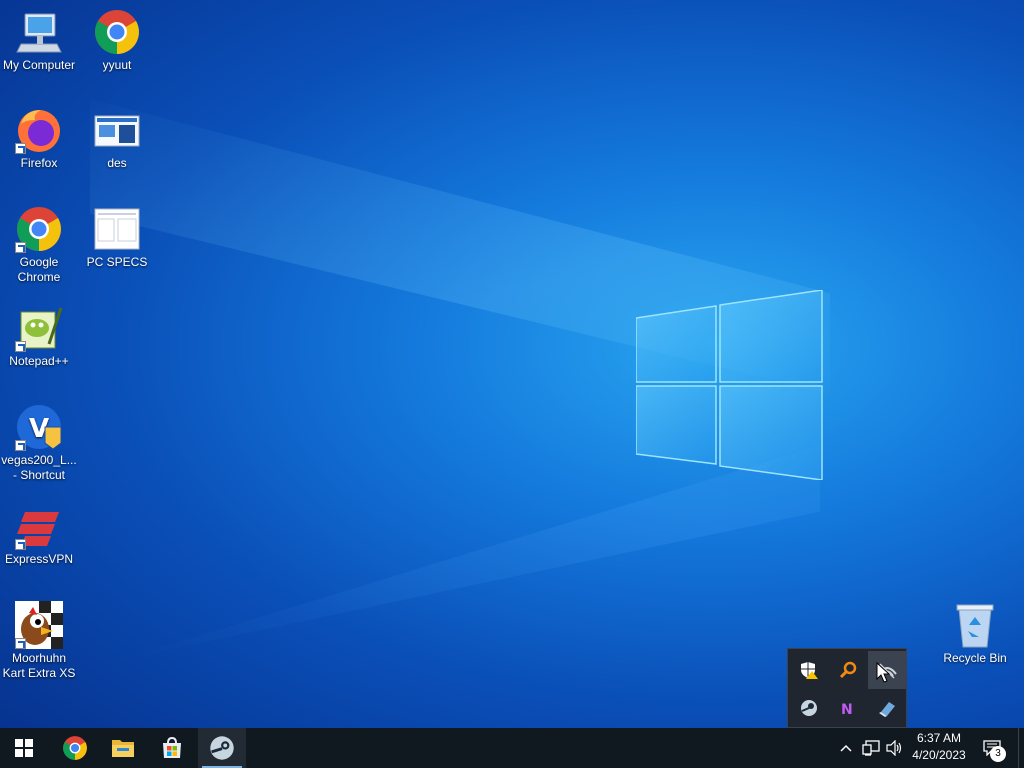 This screenshot has width=1024, height=768. I want to click on desktop-icon-moorhuhn-kart: Moorhuhn Kart Extra XS, so click(39, 641).